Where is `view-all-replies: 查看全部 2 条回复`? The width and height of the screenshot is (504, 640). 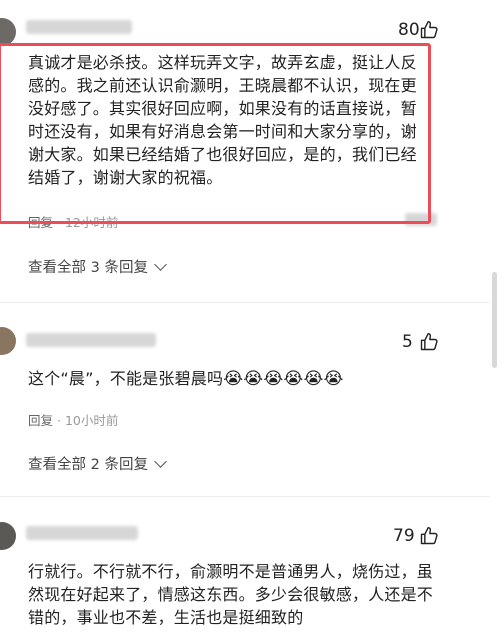
view-all-replies: 查看全部 2 条回复 is located at coordinates (97, 463).